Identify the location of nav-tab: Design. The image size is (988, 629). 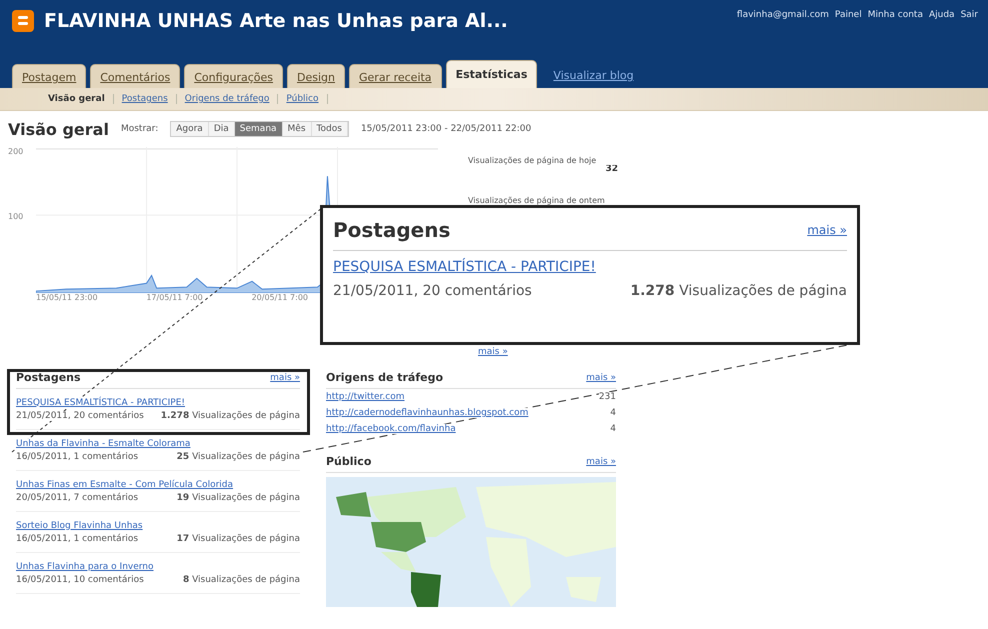
(316, 76).